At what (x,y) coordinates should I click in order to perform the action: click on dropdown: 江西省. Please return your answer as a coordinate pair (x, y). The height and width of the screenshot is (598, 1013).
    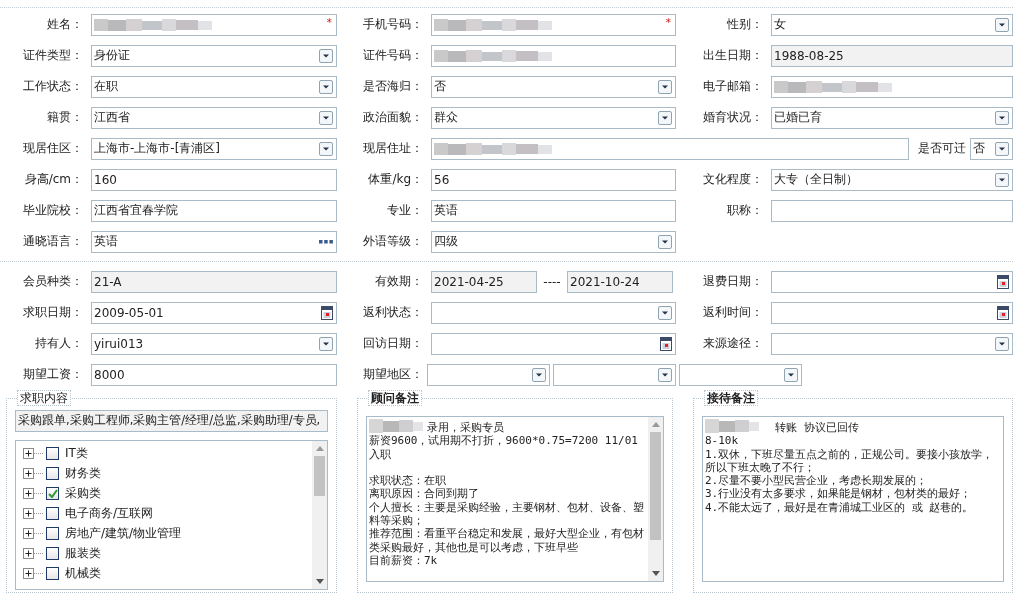
    Looking at the image, I should click on (214, 117).